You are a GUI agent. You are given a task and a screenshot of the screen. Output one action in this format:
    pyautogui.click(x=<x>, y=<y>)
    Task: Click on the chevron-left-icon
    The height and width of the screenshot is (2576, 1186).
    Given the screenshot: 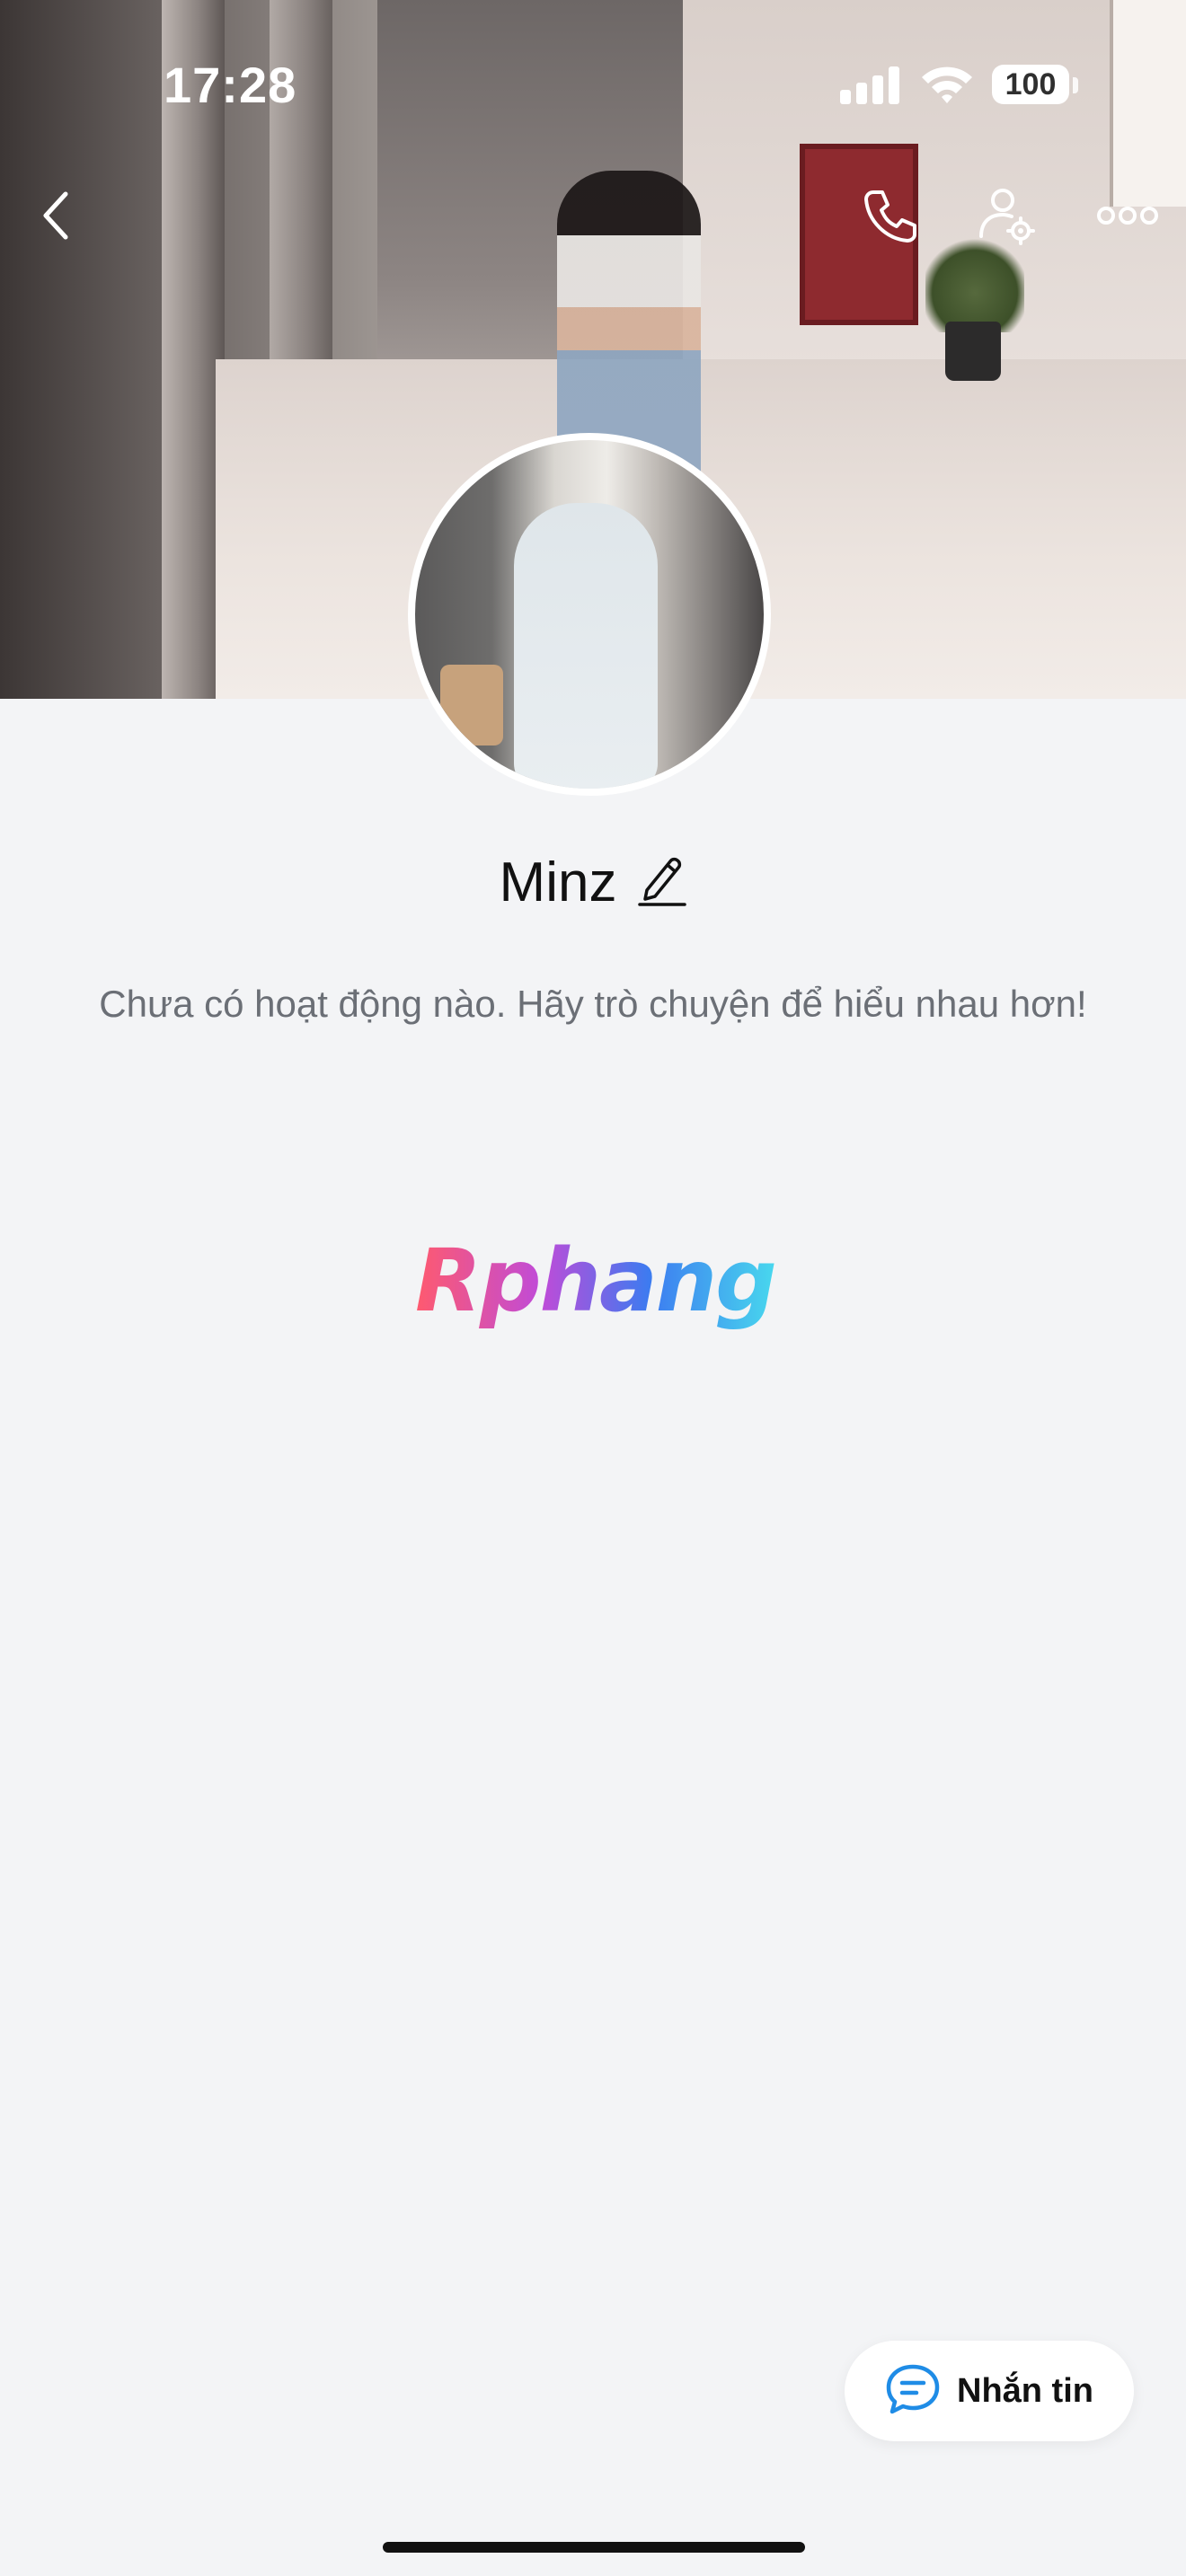 What is the action you would take?
    pyautogui.click(x=55, y=215)
    